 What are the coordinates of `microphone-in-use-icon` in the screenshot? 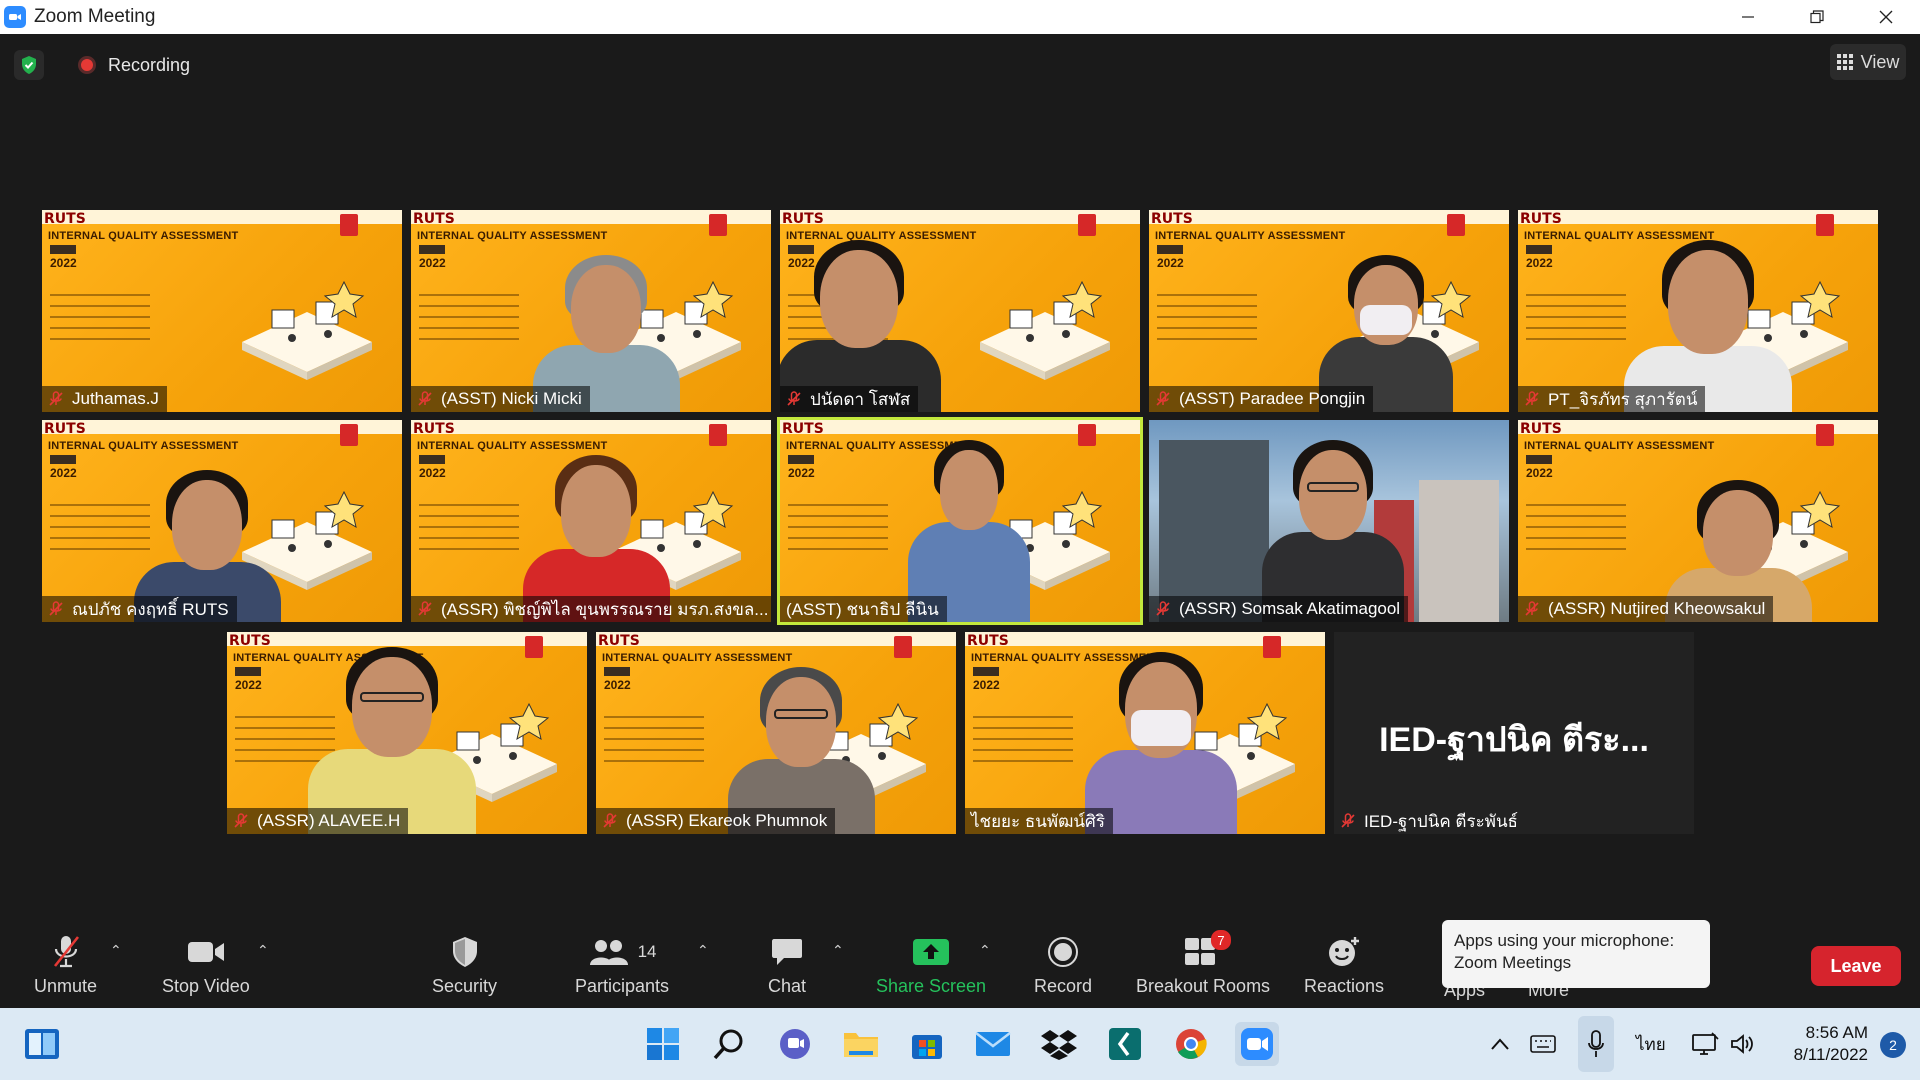 It's located at (1596, 1044).